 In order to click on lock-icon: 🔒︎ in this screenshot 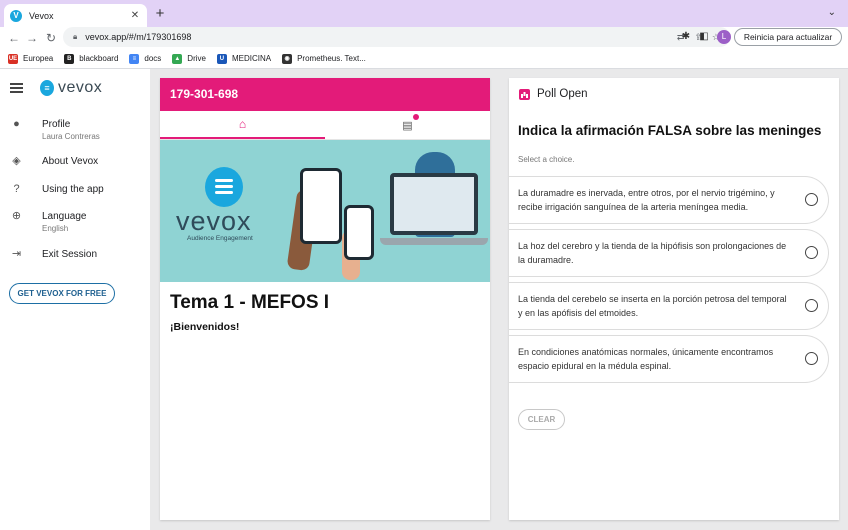, I will do `click(75, 36)`.